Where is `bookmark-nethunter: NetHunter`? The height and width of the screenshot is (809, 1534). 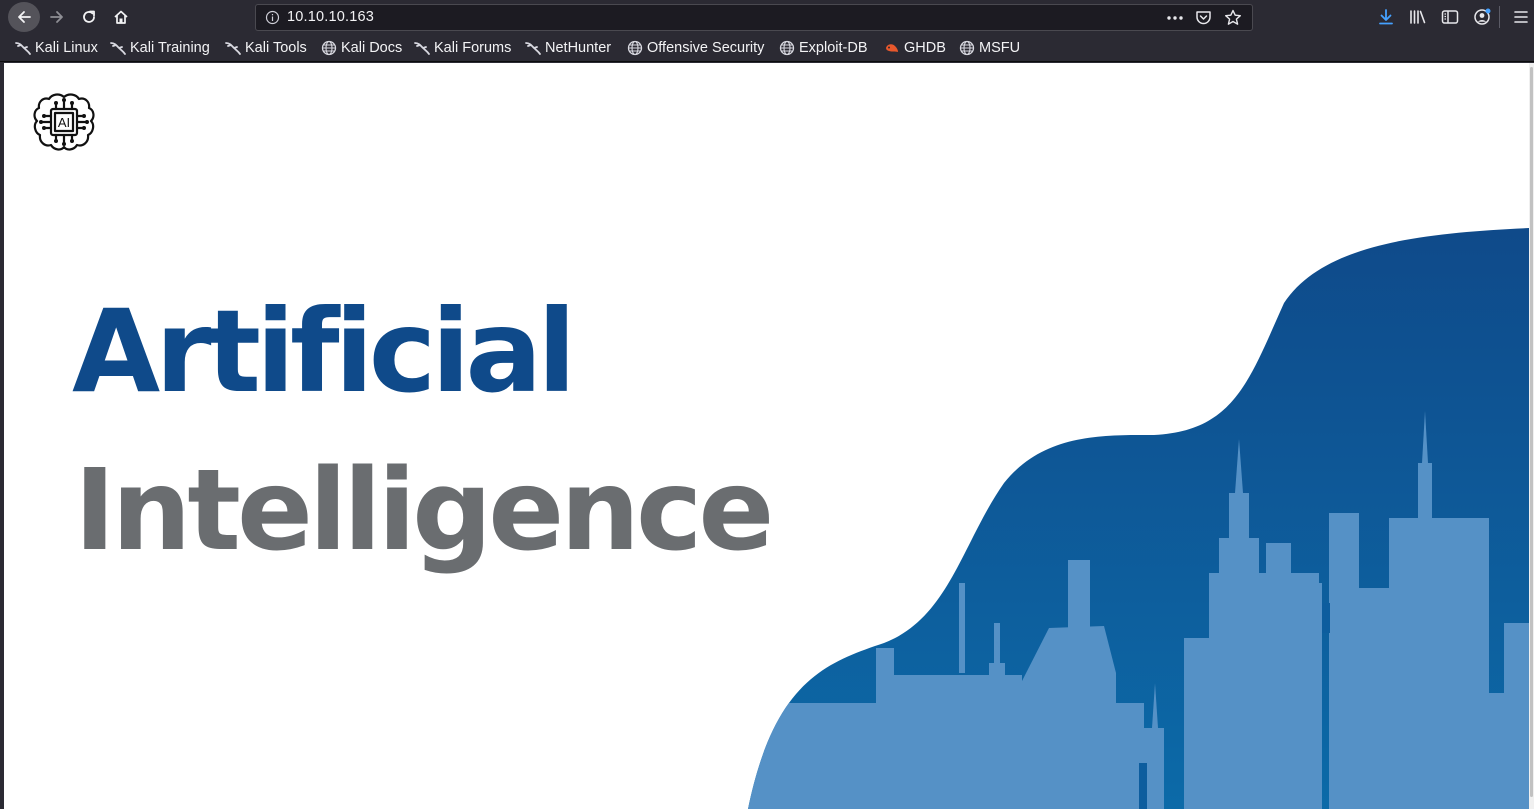
bookmark-nethunter: NetHunter is located at coordinates (568, 48).